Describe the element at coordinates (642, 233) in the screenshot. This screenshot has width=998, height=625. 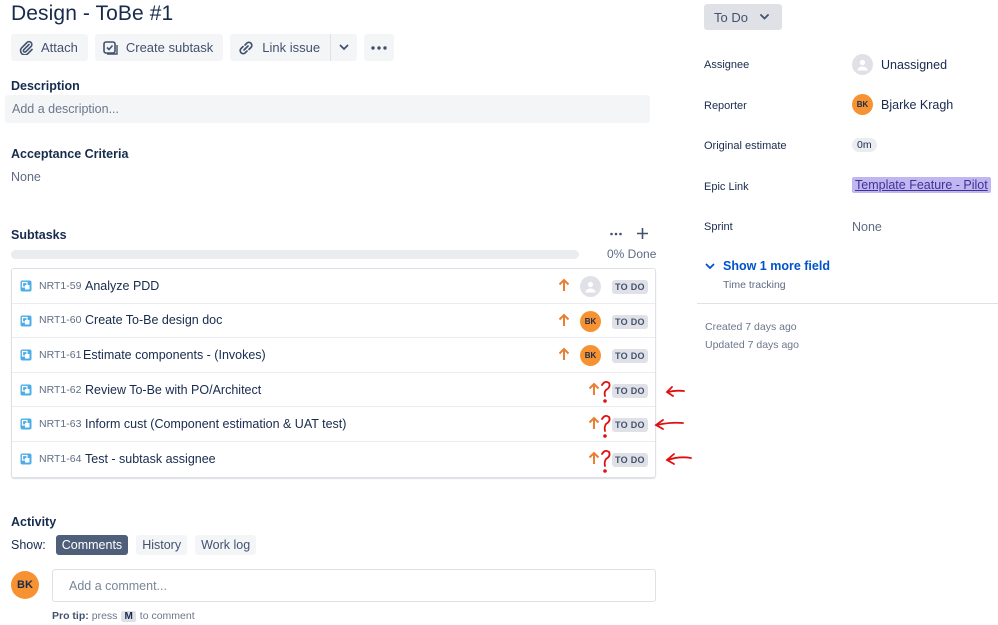
I see `add-subtask-icon` at that location.